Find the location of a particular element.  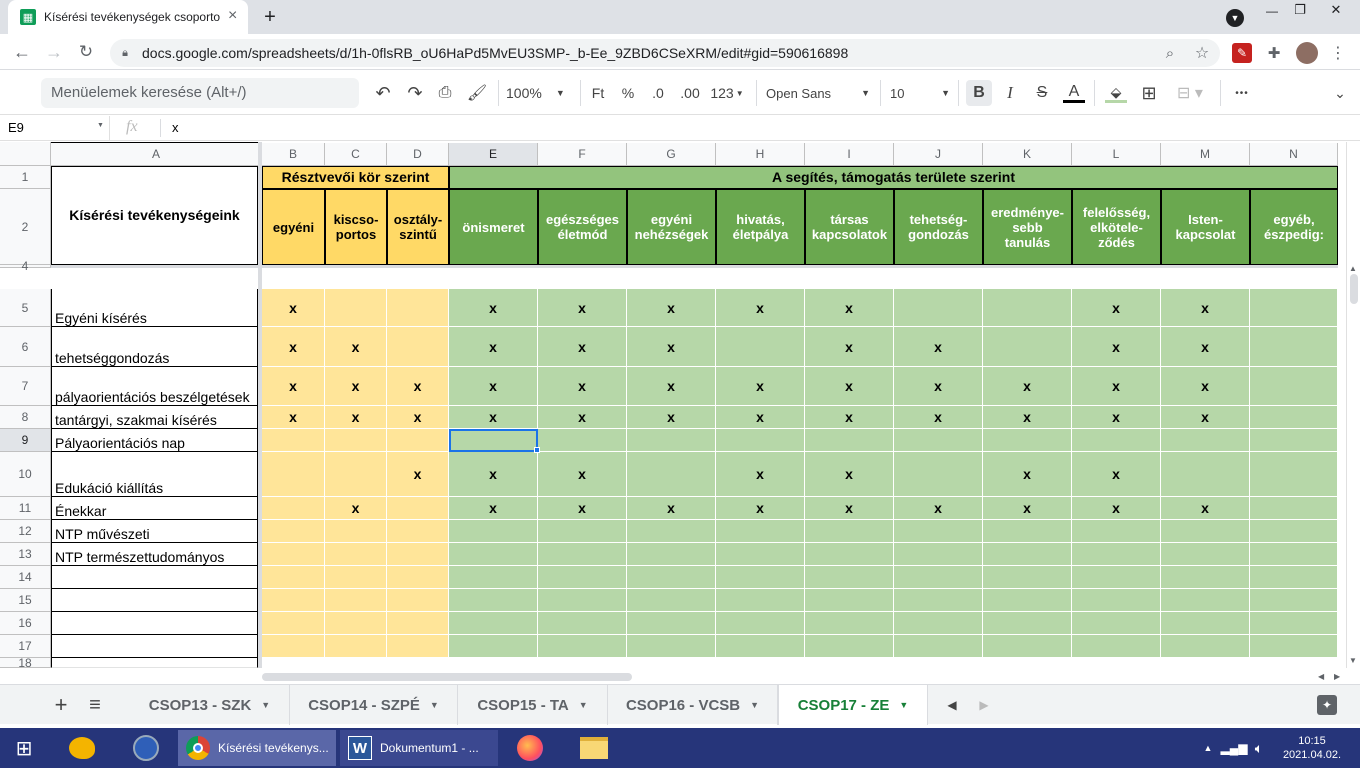

window-close-button: ✕ is located at coordinates (1336, 10).